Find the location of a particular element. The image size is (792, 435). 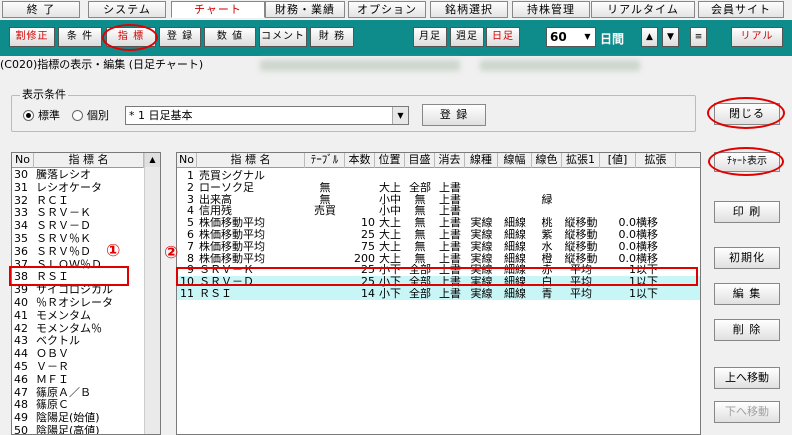

list-item: 35 ＳＲＶ％Ｋ is located at coordinates (78, 239).